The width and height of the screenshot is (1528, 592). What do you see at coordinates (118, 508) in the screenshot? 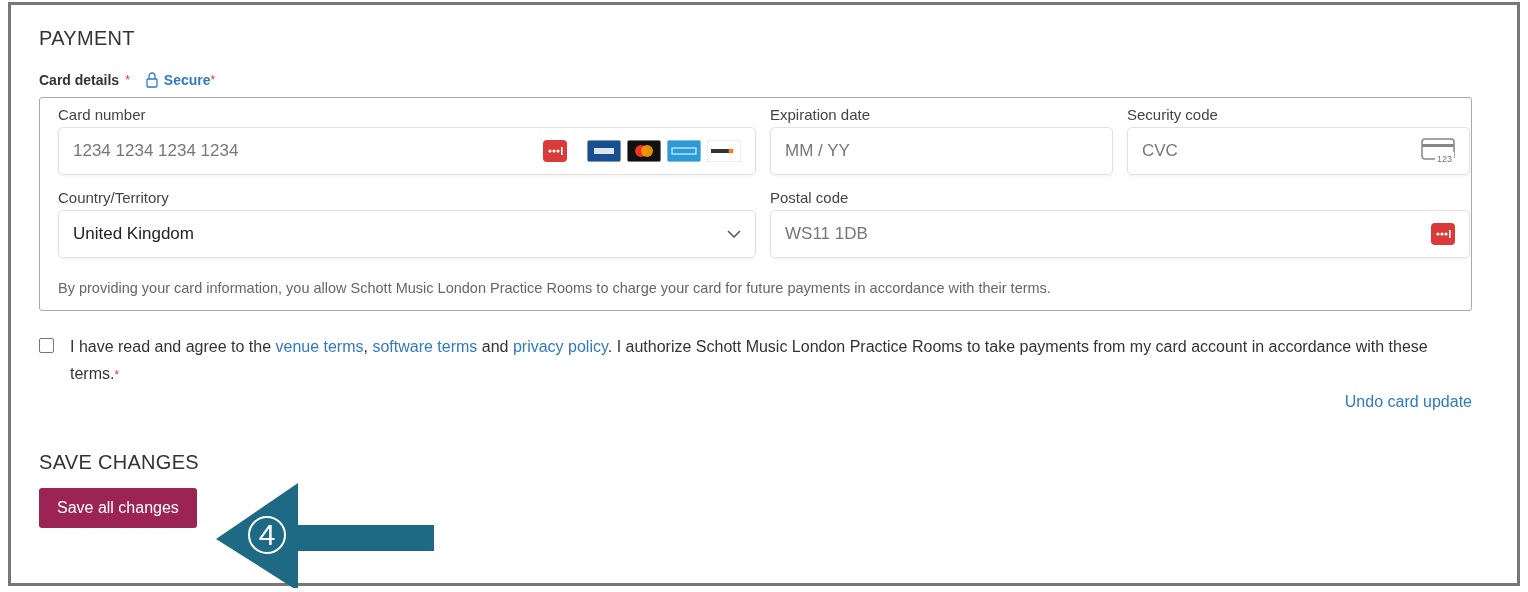
I see `save-button: Save all changes` at bounding box center [118, 508].